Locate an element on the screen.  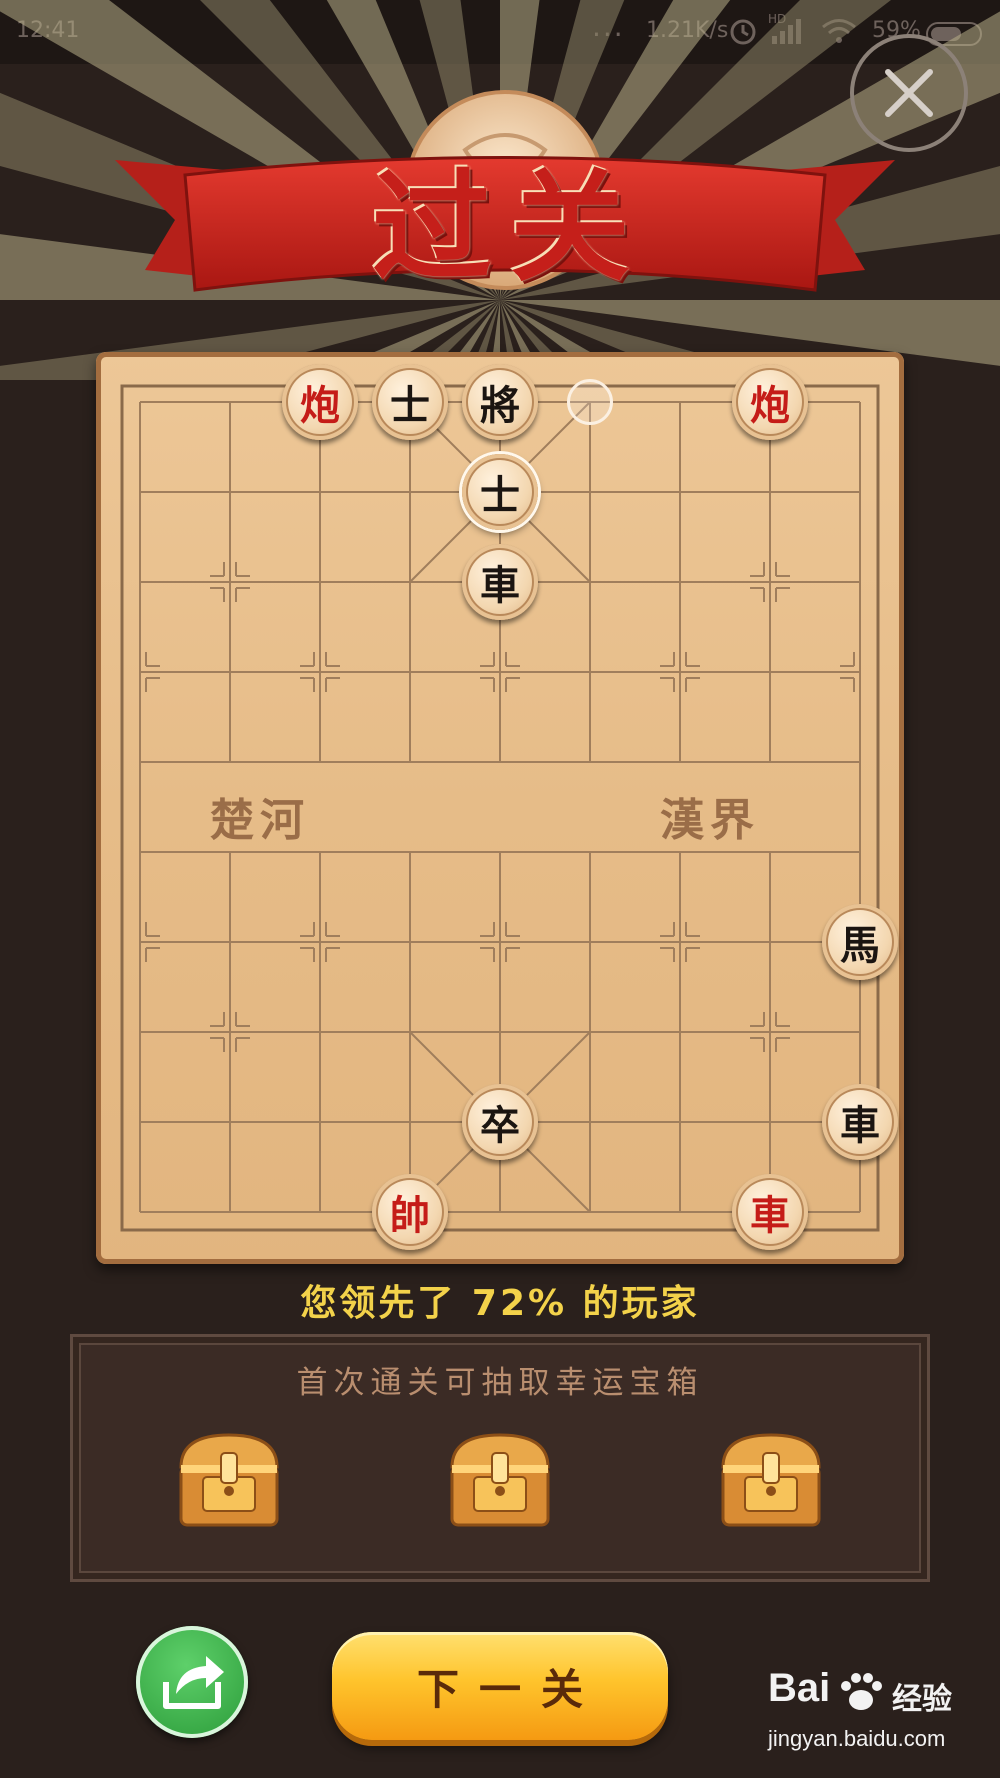
chess-piece-red-0: 炮 is located at coordinates (320, 402).